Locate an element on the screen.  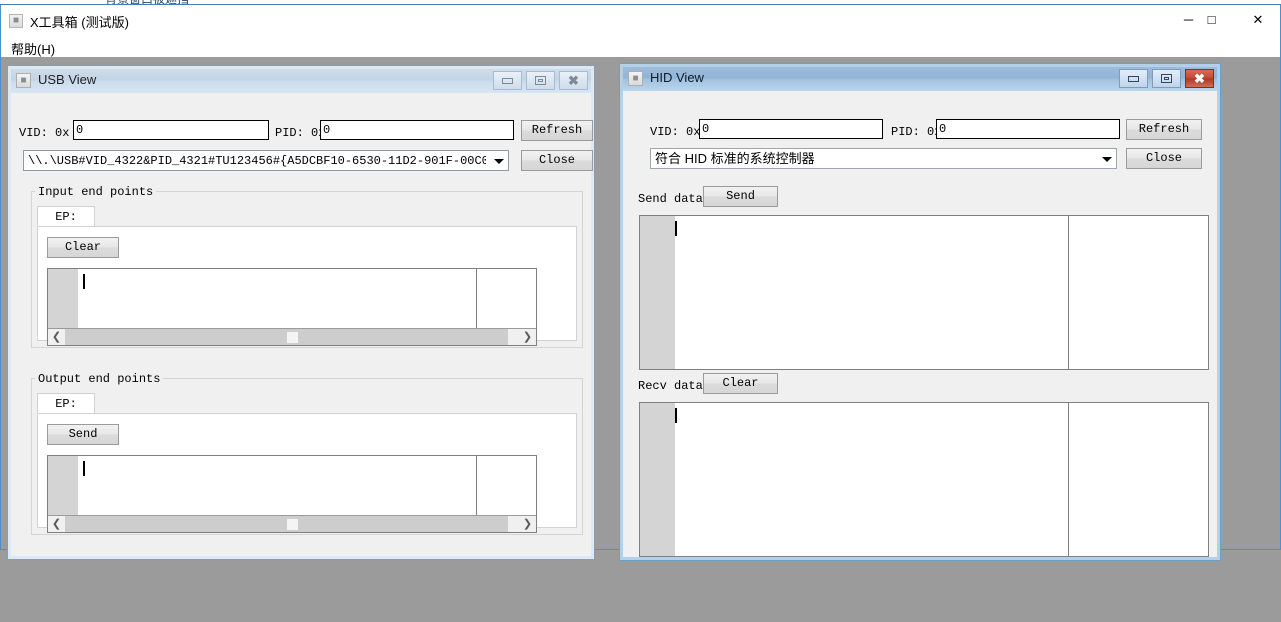
hid-recv-clear-button: Clear is located at coordinates (740, 383).